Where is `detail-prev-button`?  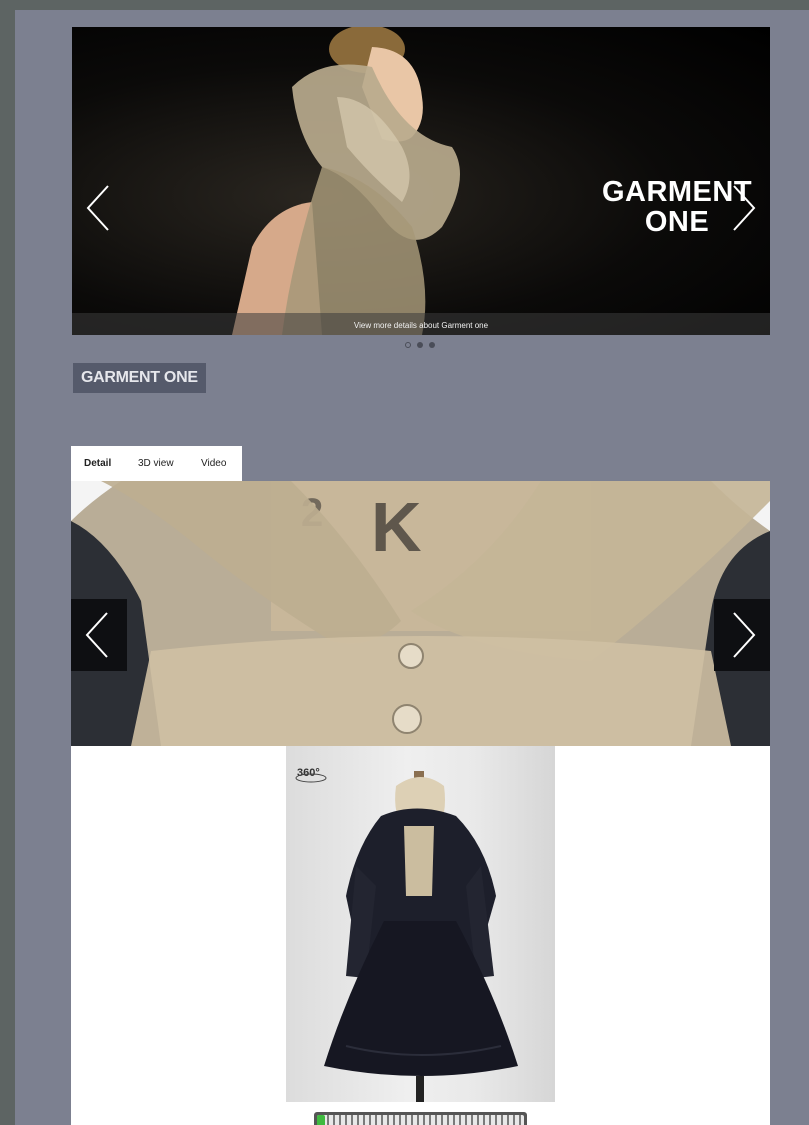 detail-prev-button is located at coordinates (99, 635).